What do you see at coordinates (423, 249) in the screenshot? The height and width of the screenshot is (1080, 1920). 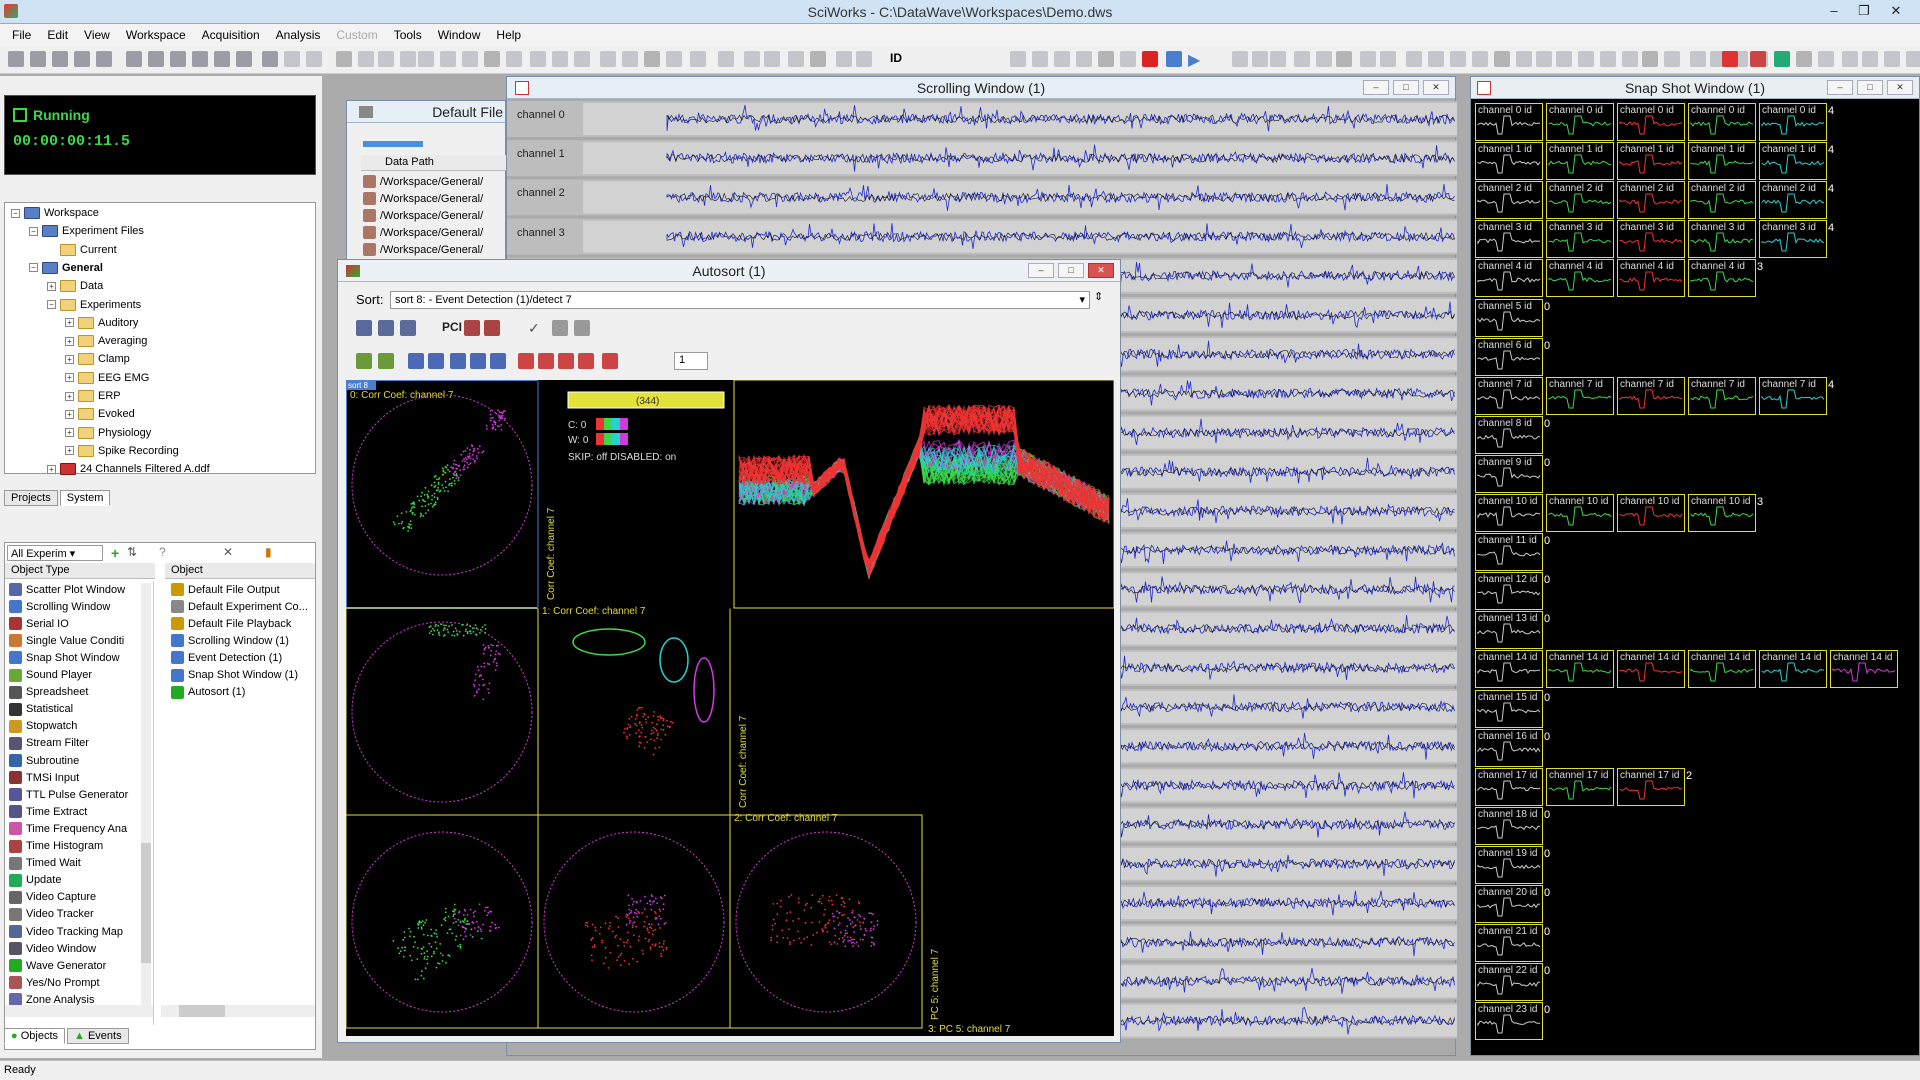 I see `data-path-item: /Workspace/General/` at bounding box center [423, 249].